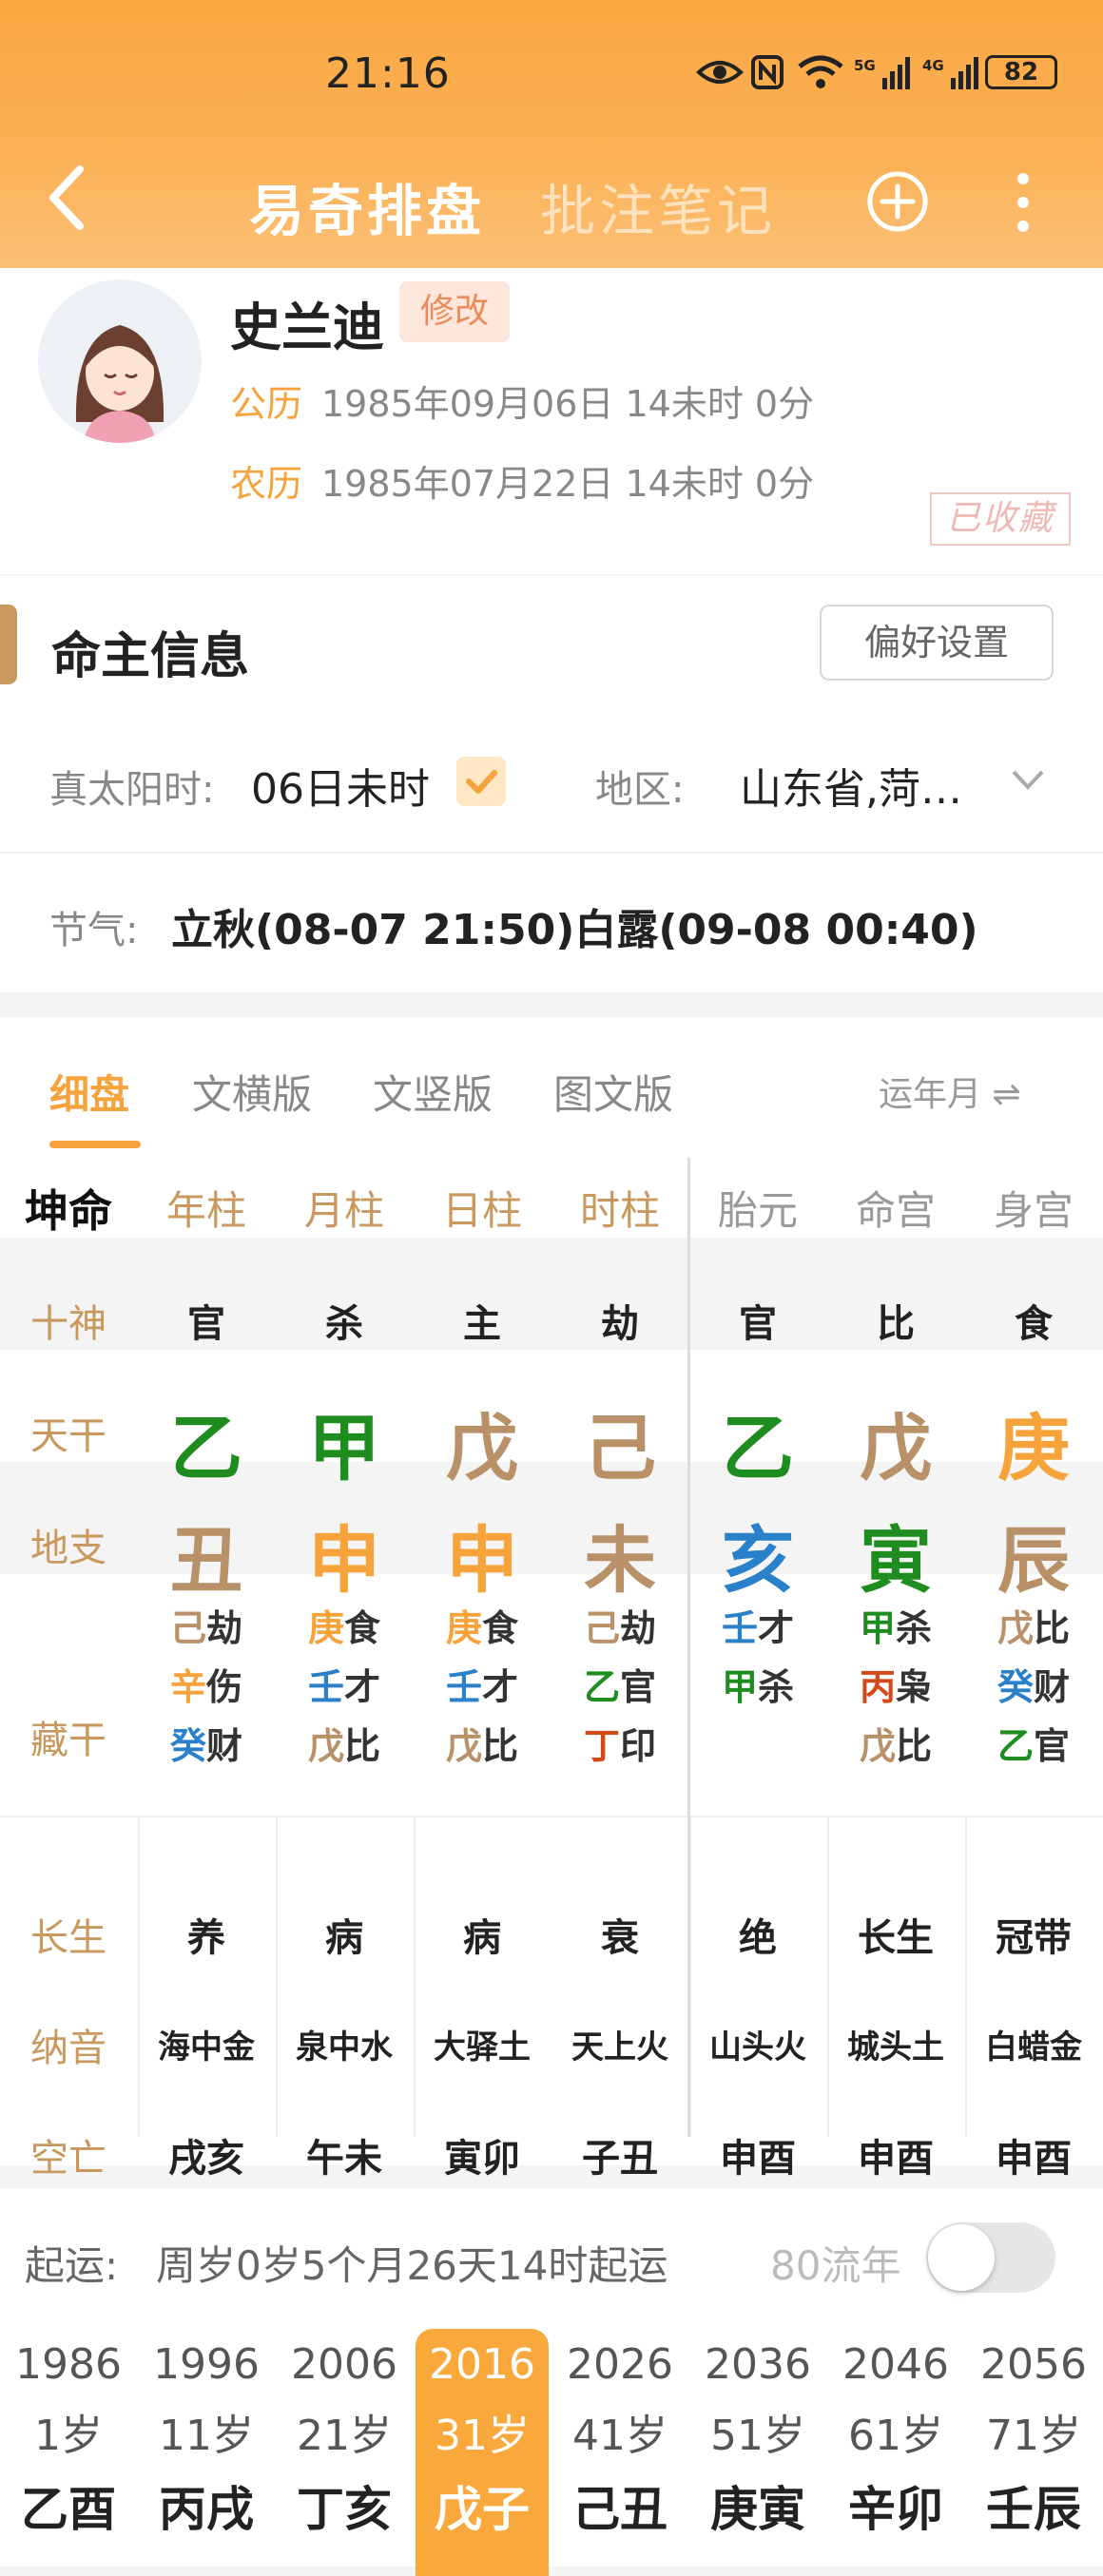 The width and height of the screenshot is (1103, 2576). I want to click on canggan-shishen: 官, so click(638, 1687).